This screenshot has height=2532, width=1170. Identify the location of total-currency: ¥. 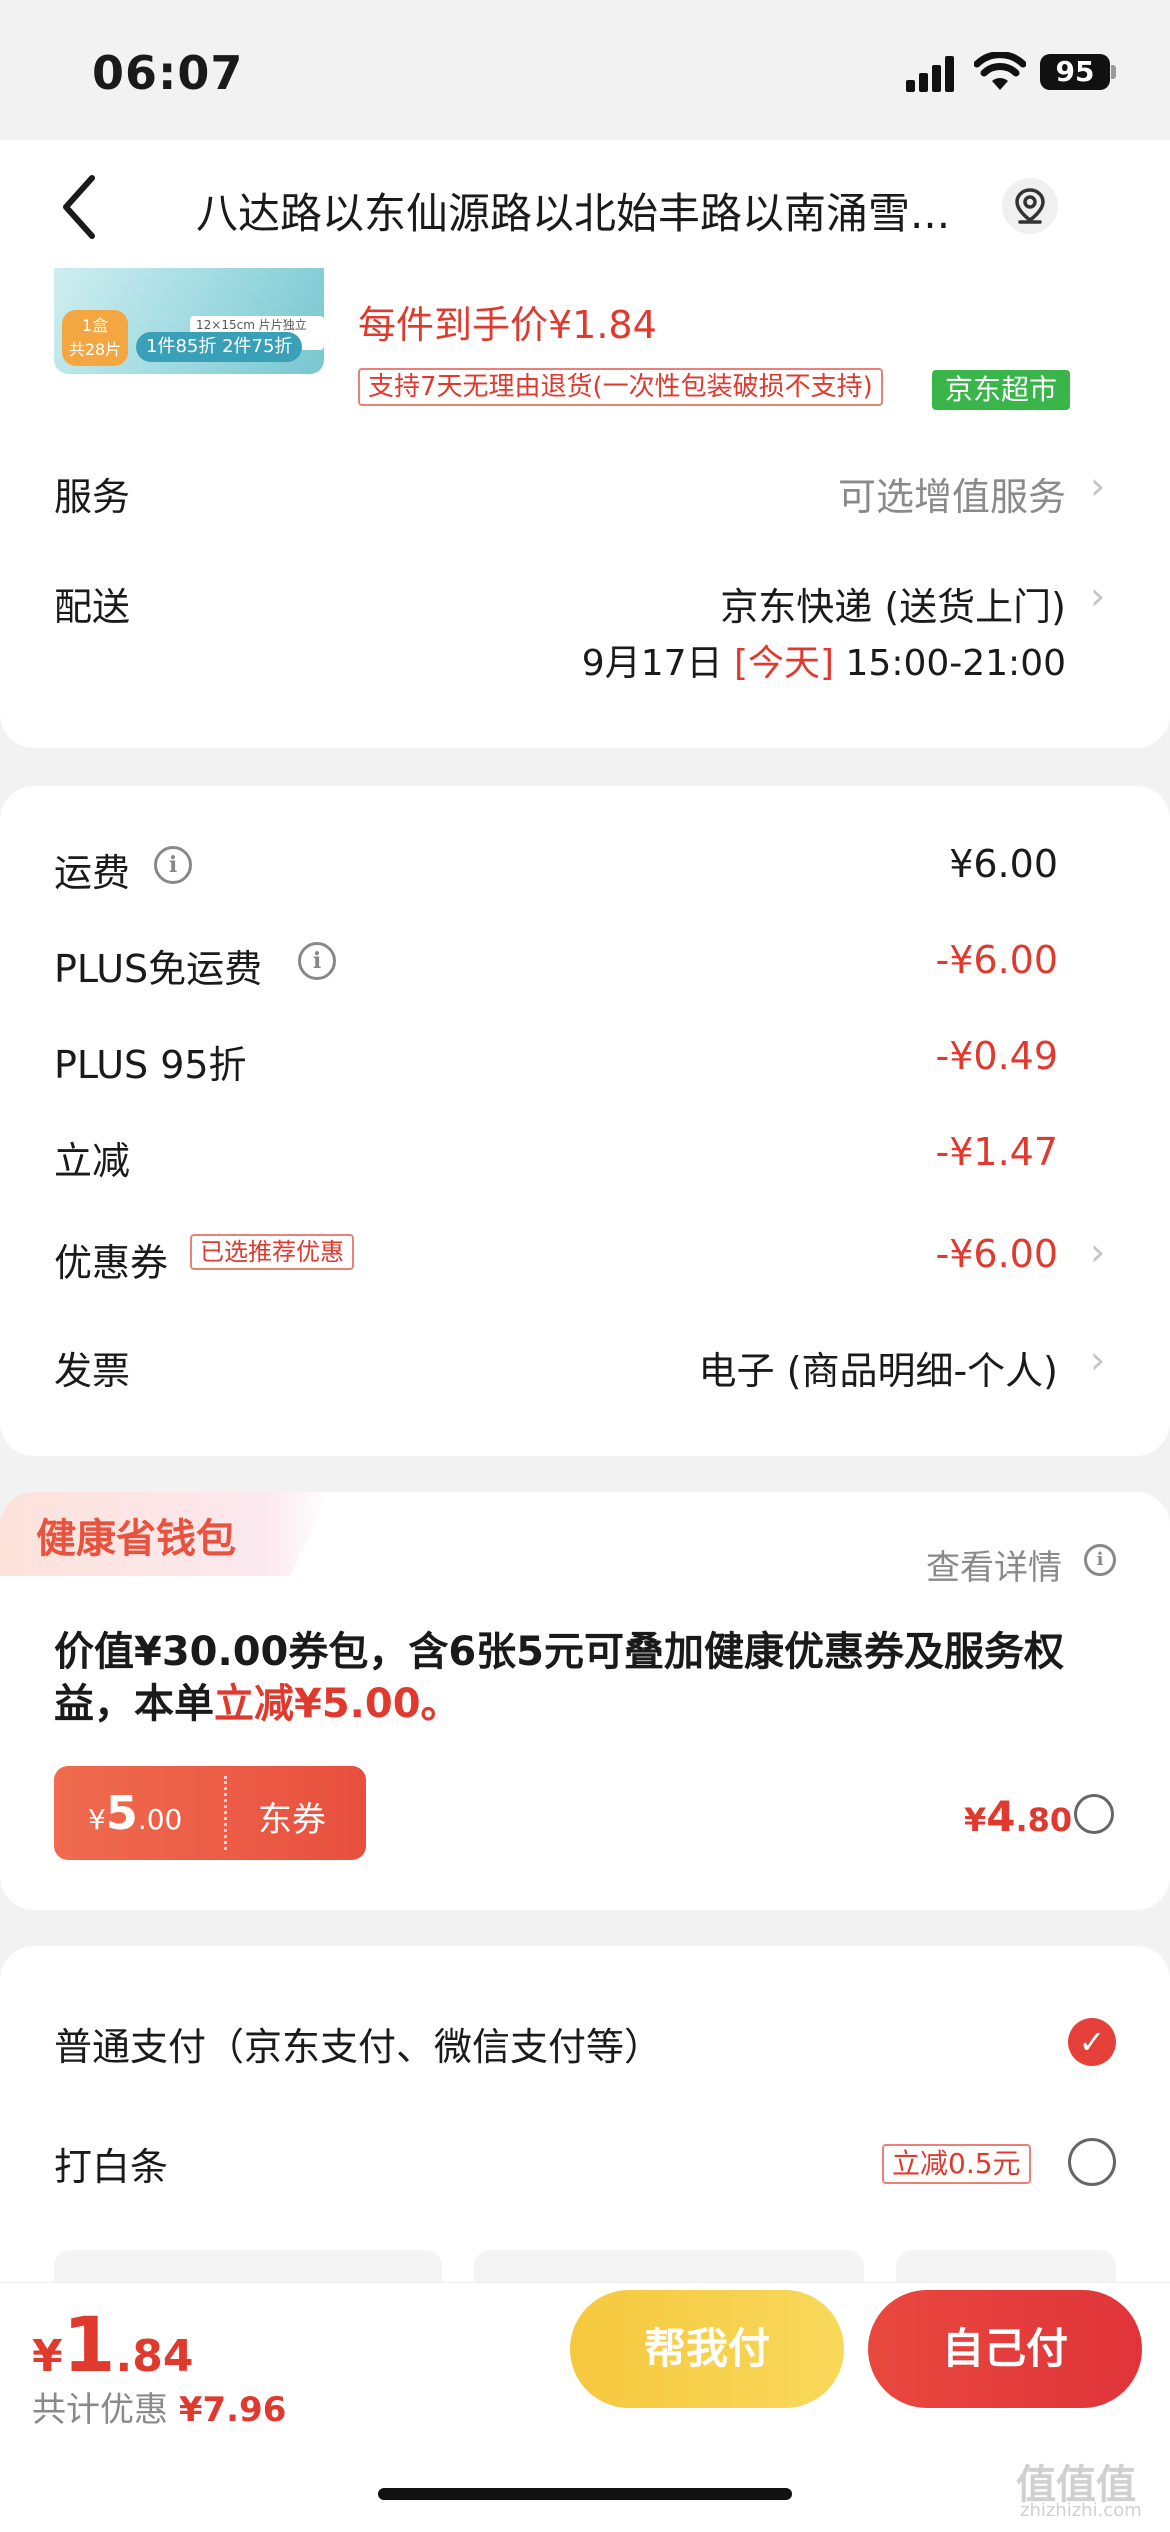
(47, 2356).